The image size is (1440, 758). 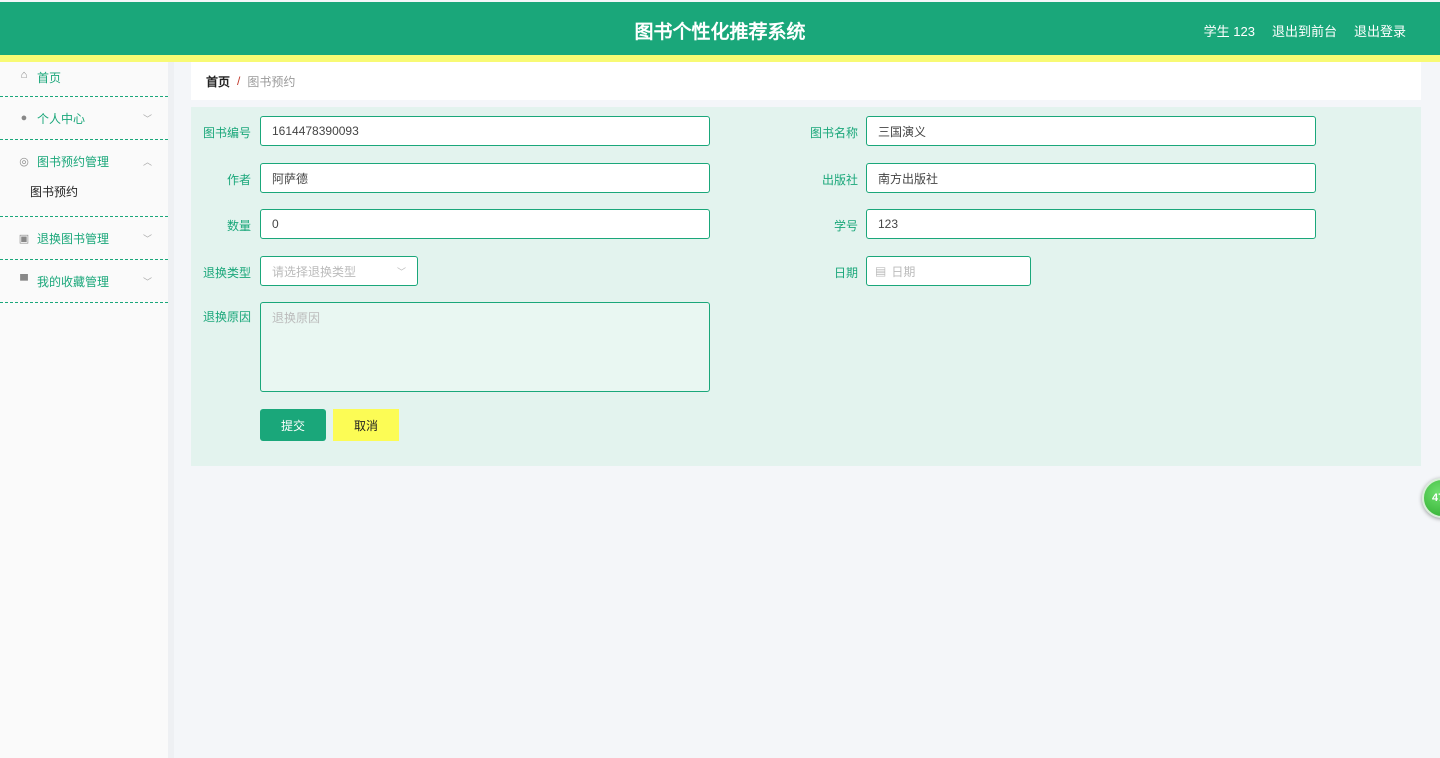 What do you see at coordinates (839, 180) in the screenshot?
I see `publisher-label: 出版社` at bounding box center [839, 180].